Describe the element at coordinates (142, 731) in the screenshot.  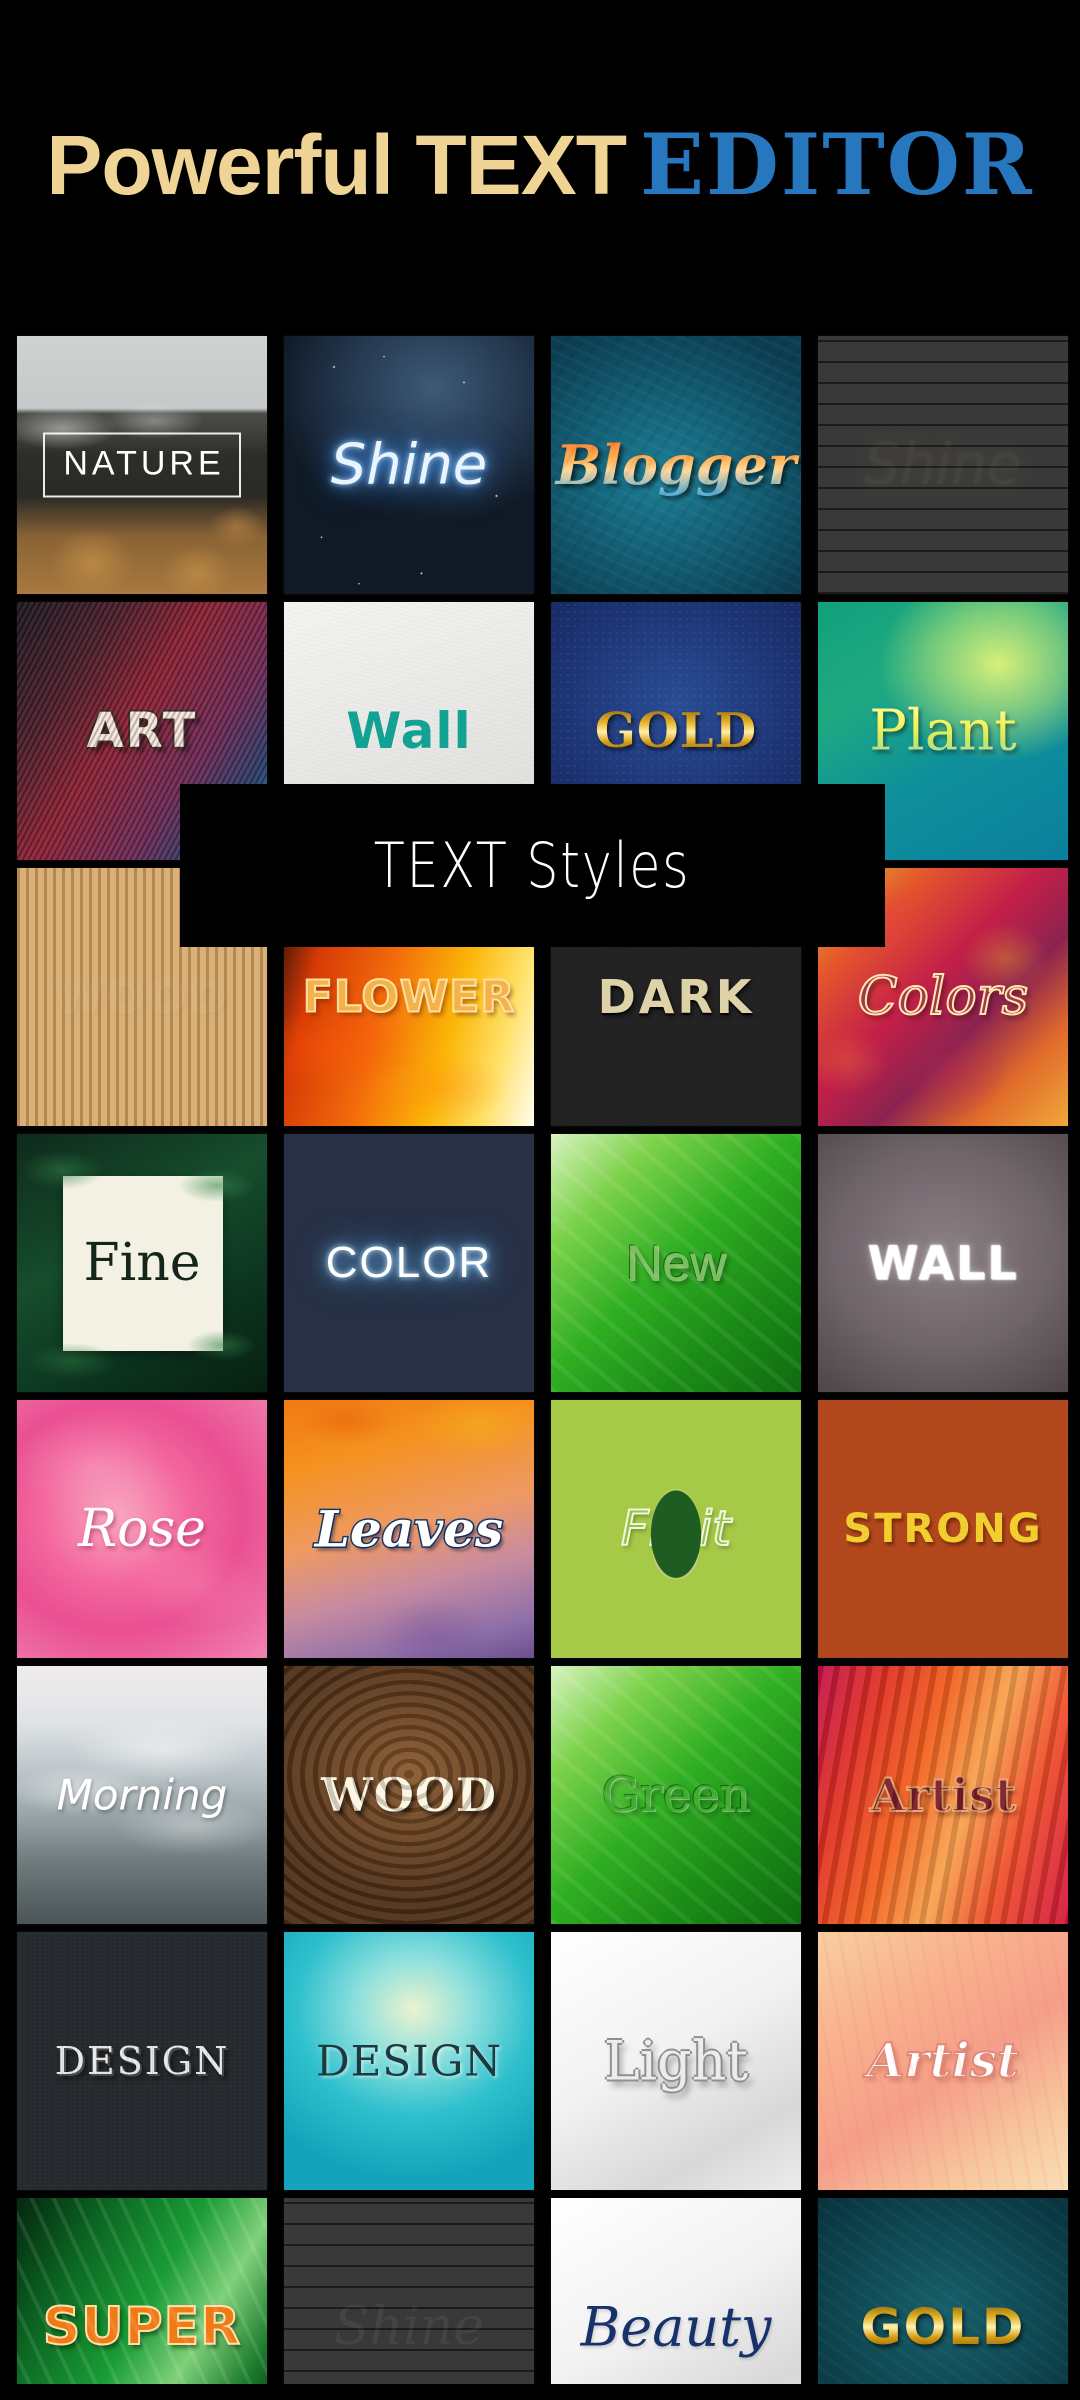
I see `style-thumbnail-label: ART` at that location.